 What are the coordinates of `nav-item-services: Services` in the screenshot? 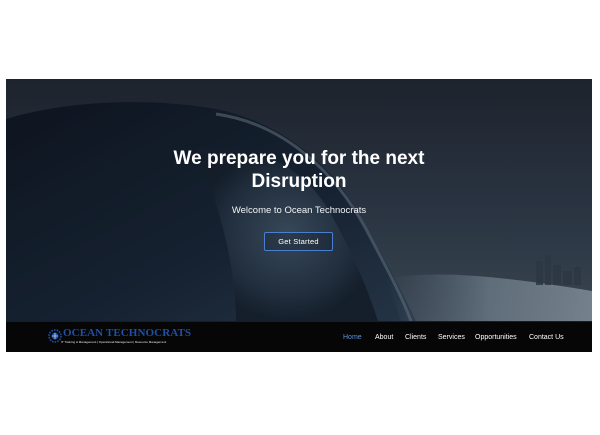 It's located at (451, 337).